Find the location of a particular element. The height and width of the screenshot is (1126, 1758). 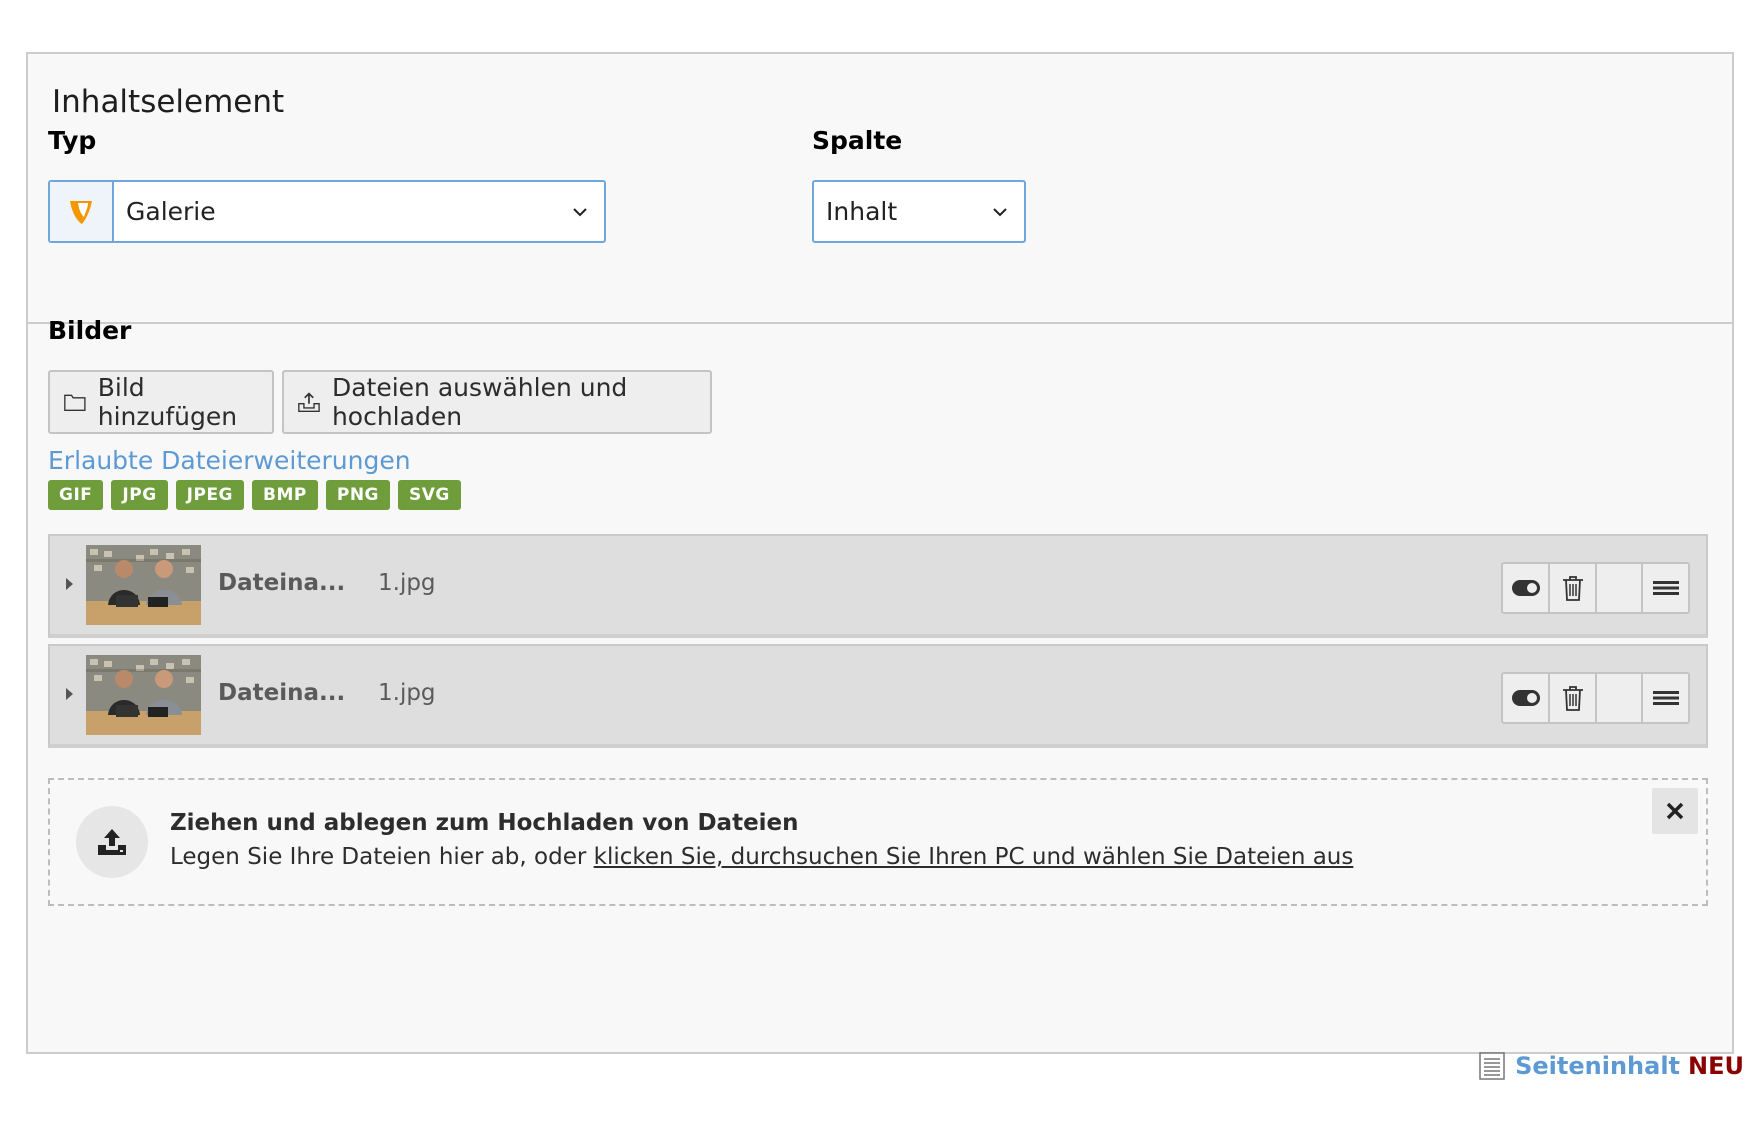

extension-badges: GIF JPG JPEG BMP PNG SVG is located at coordinates (254, 495).